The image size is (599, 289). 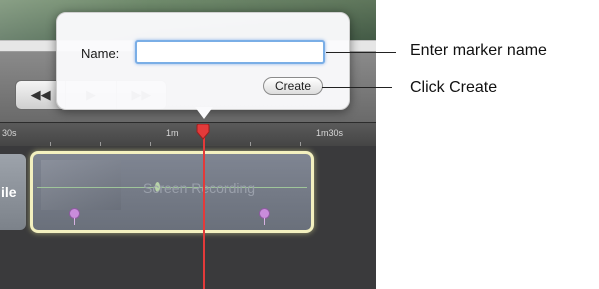 What do you see at coordinates (188, 135) in the screenshot?
I see `time-ruler: 30s 1m 1m30s` at bounding box center [188, 135].